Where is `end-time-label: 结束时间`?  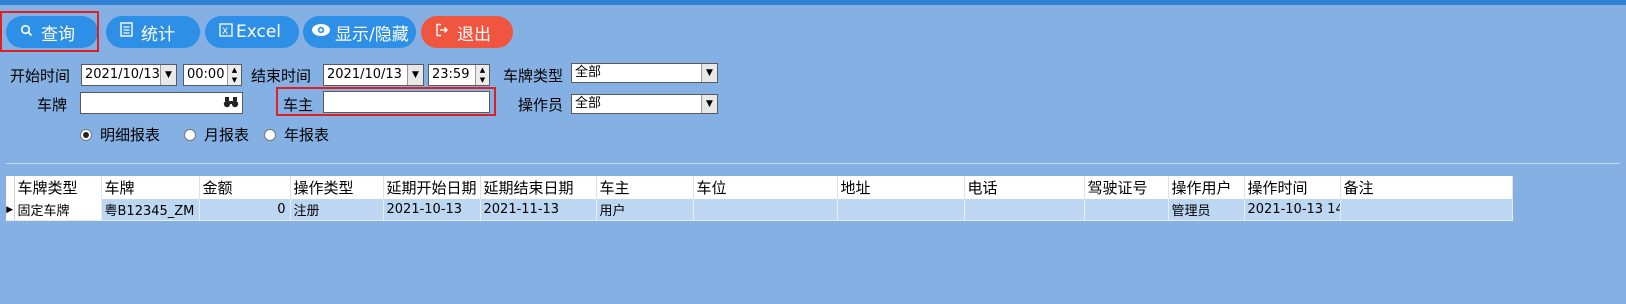
end-time-label: 结束时间 is located at coordinates (281, 76).